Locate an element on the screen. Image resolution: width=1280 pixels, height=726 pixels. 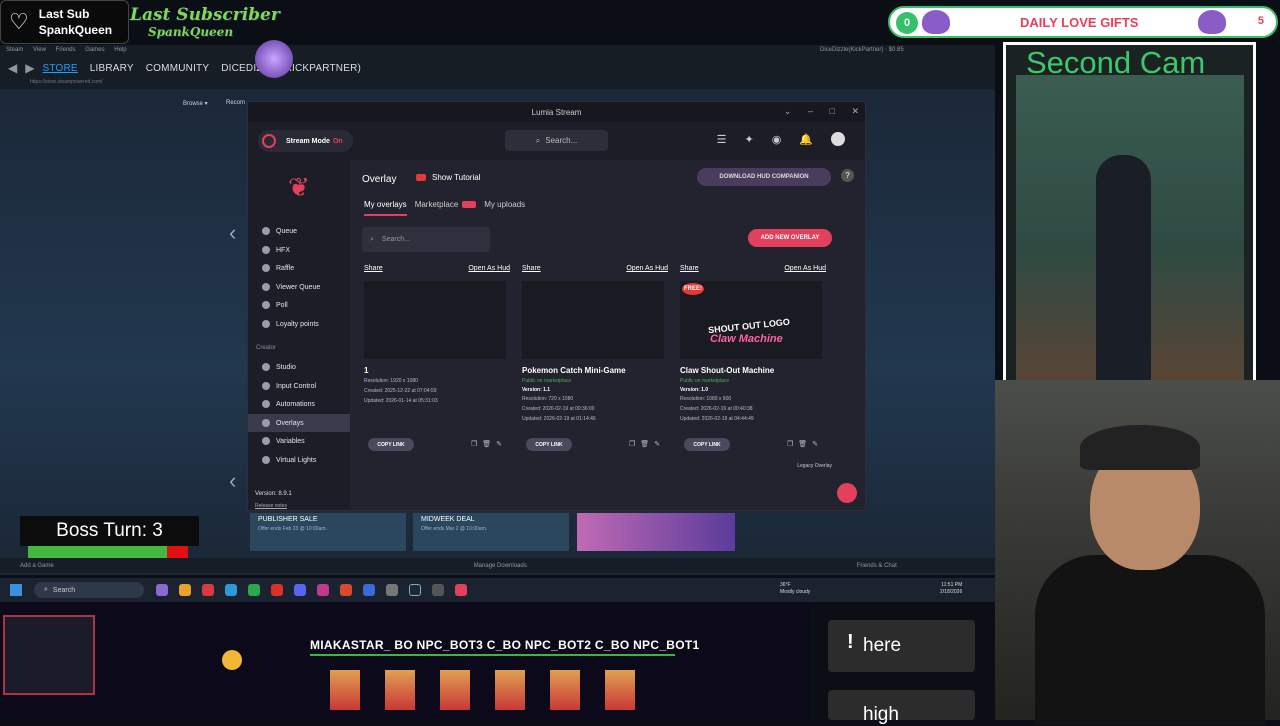
show-tutorial-button: Show Tutorial is located at coordinates (448, 177).